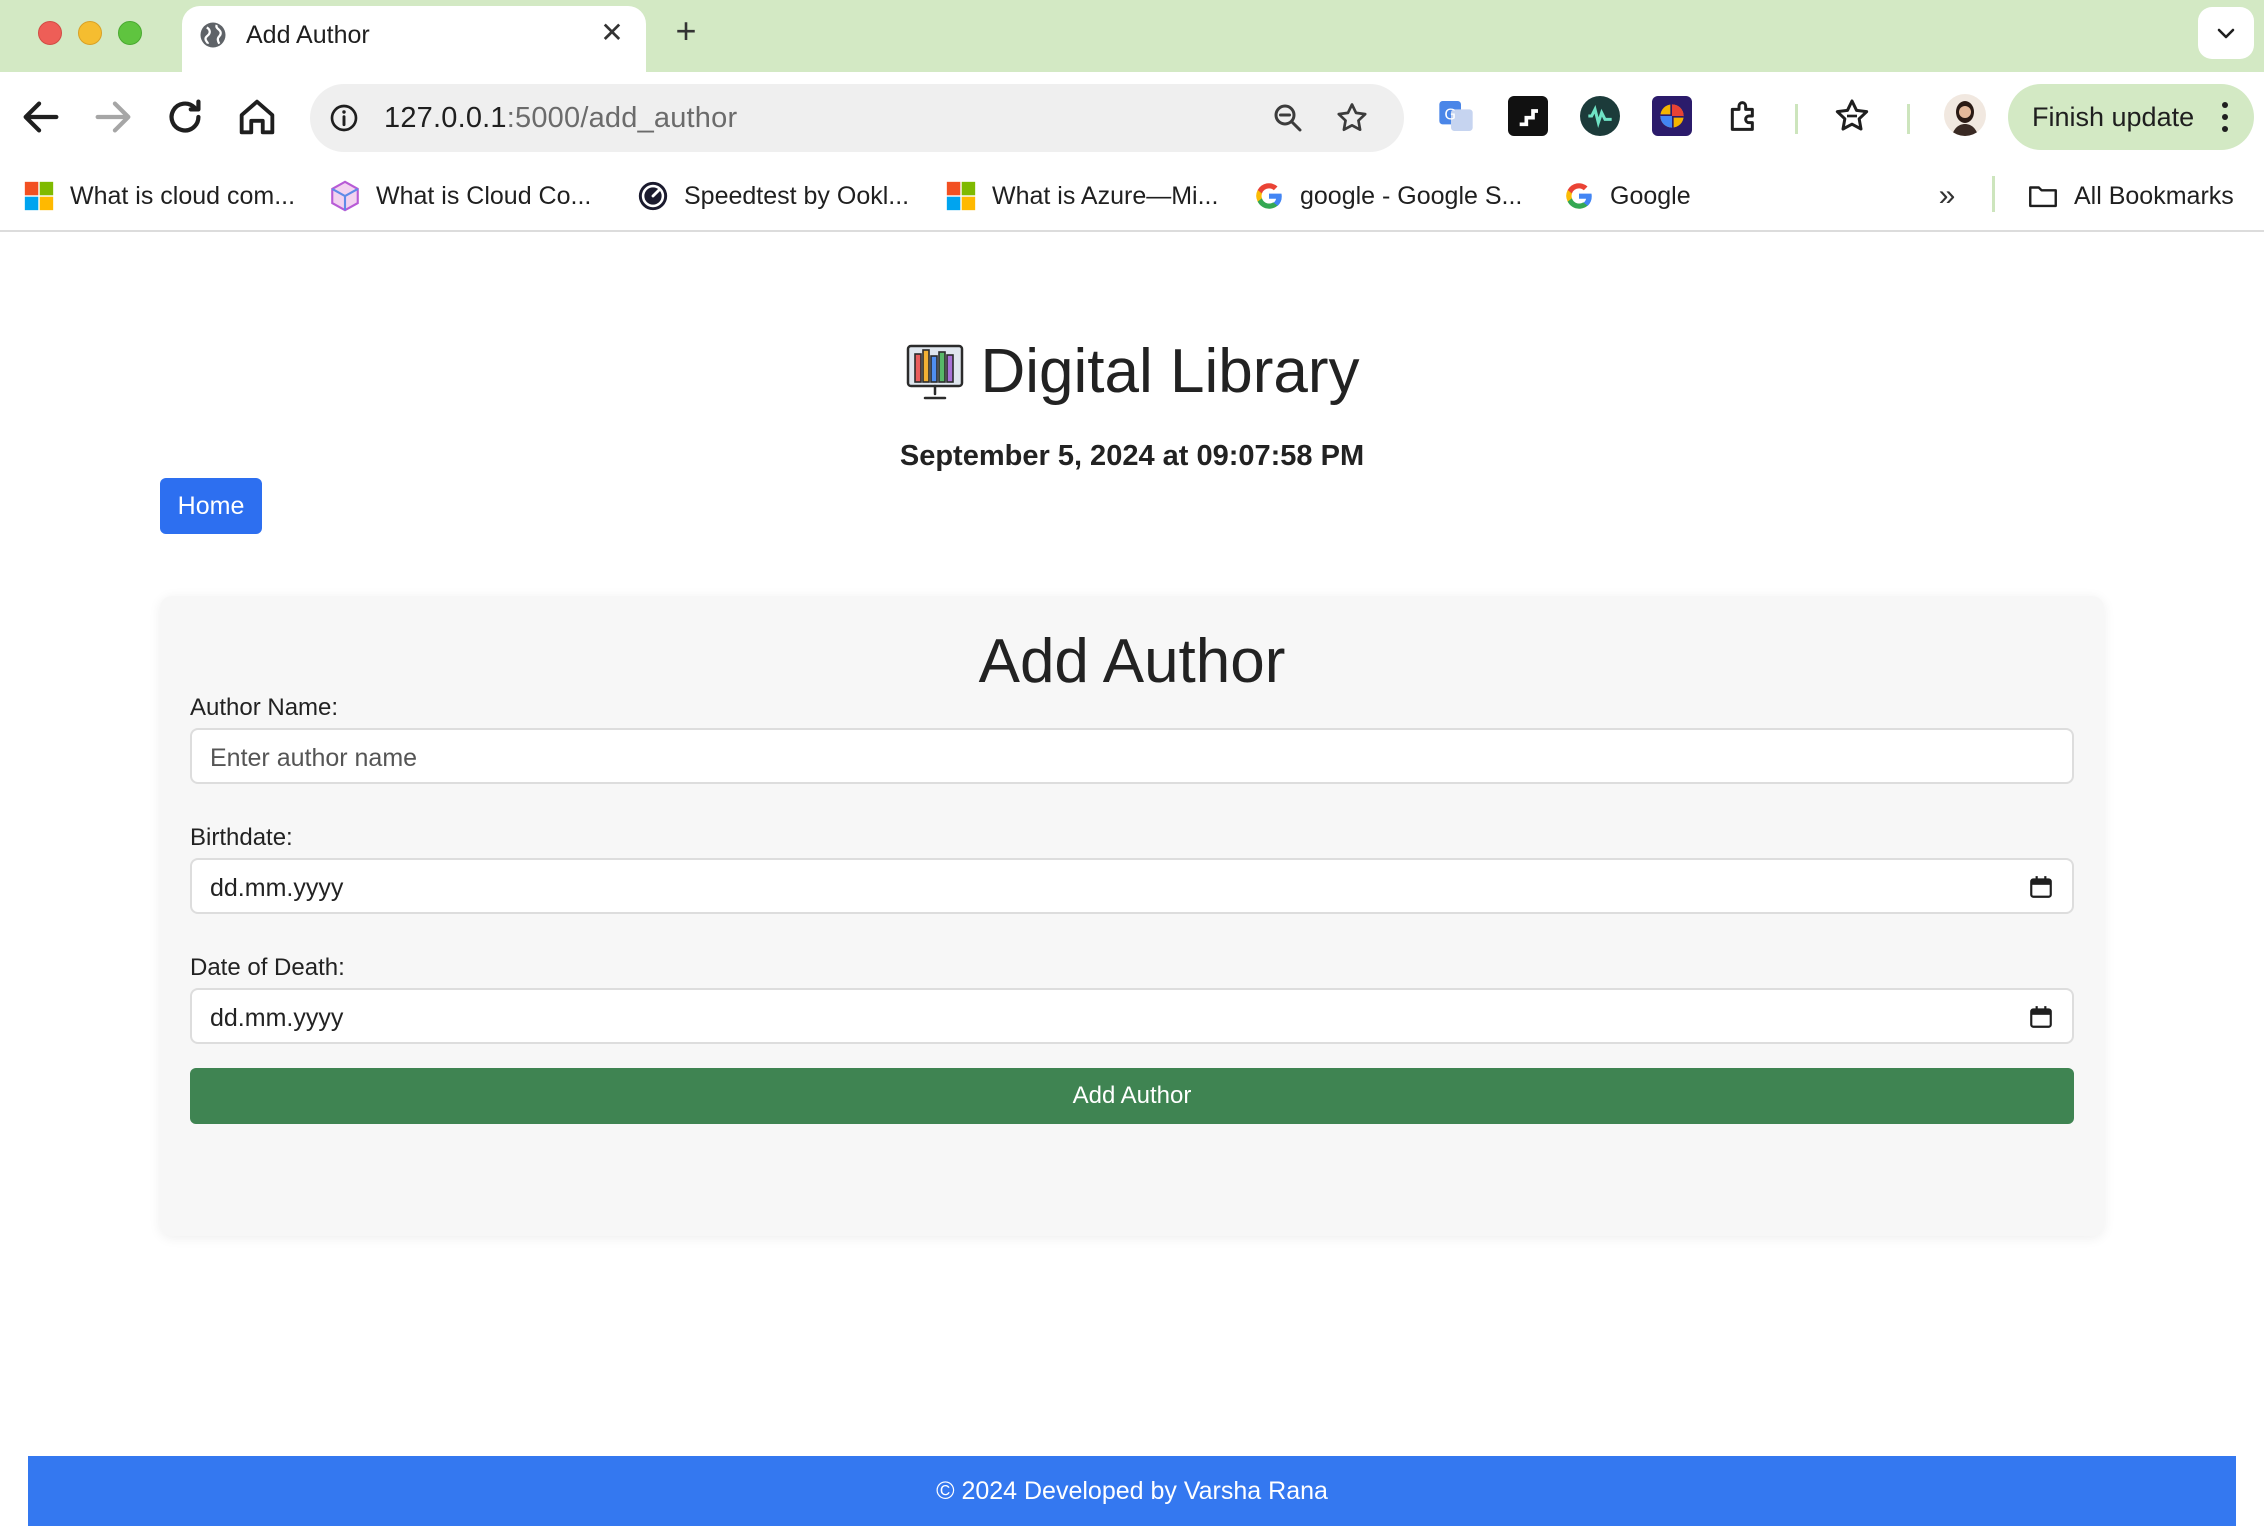 The height and width of the screenshot is (1526, 2264). What do you see at coordinates (308, 35) in the screenshot?
I see `tab-title: Add Author` at bounding box center [308, 35].